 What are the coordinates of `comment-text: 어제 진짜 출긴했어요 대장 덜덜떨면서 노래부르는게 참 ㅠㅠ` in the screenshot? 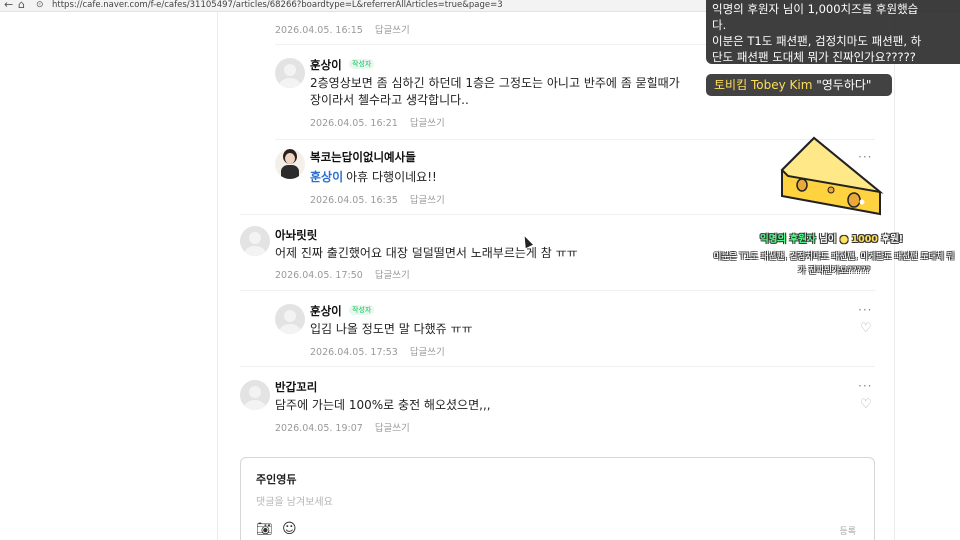 It's located at (426, 253).